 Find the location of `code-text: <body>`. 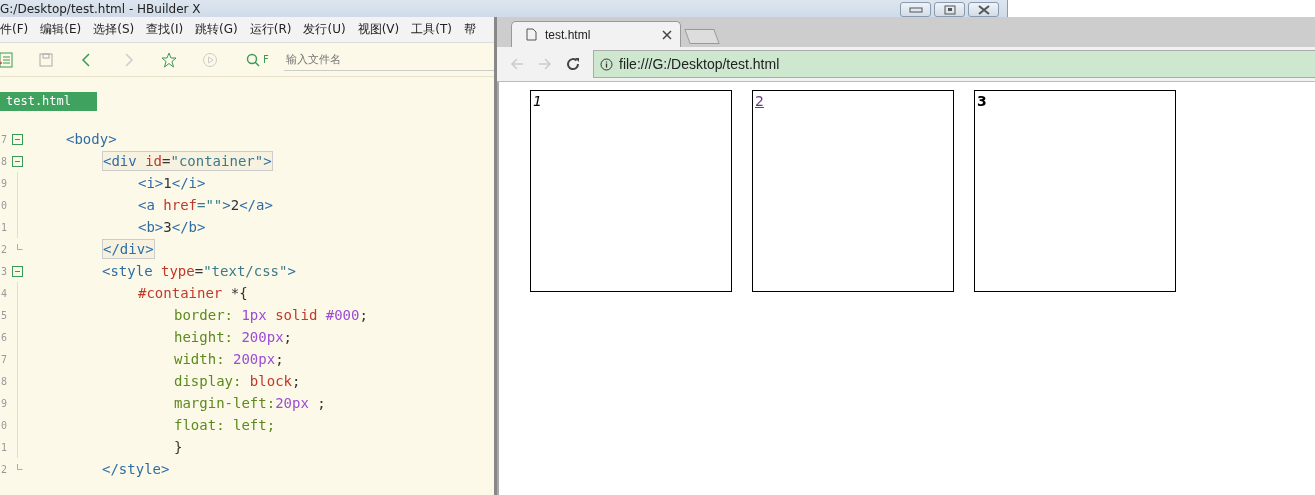

code-text: <body> is located at coordinates (91, 139).